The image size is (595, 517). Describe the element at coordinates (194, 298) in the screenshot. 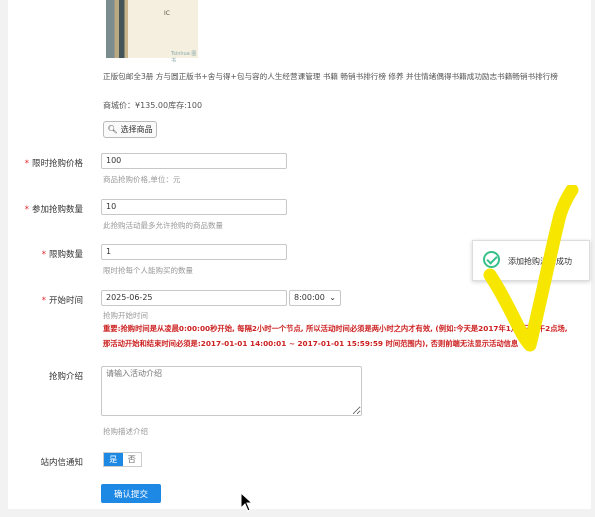

I see `start-date-input: 2025-06-25` at that location.